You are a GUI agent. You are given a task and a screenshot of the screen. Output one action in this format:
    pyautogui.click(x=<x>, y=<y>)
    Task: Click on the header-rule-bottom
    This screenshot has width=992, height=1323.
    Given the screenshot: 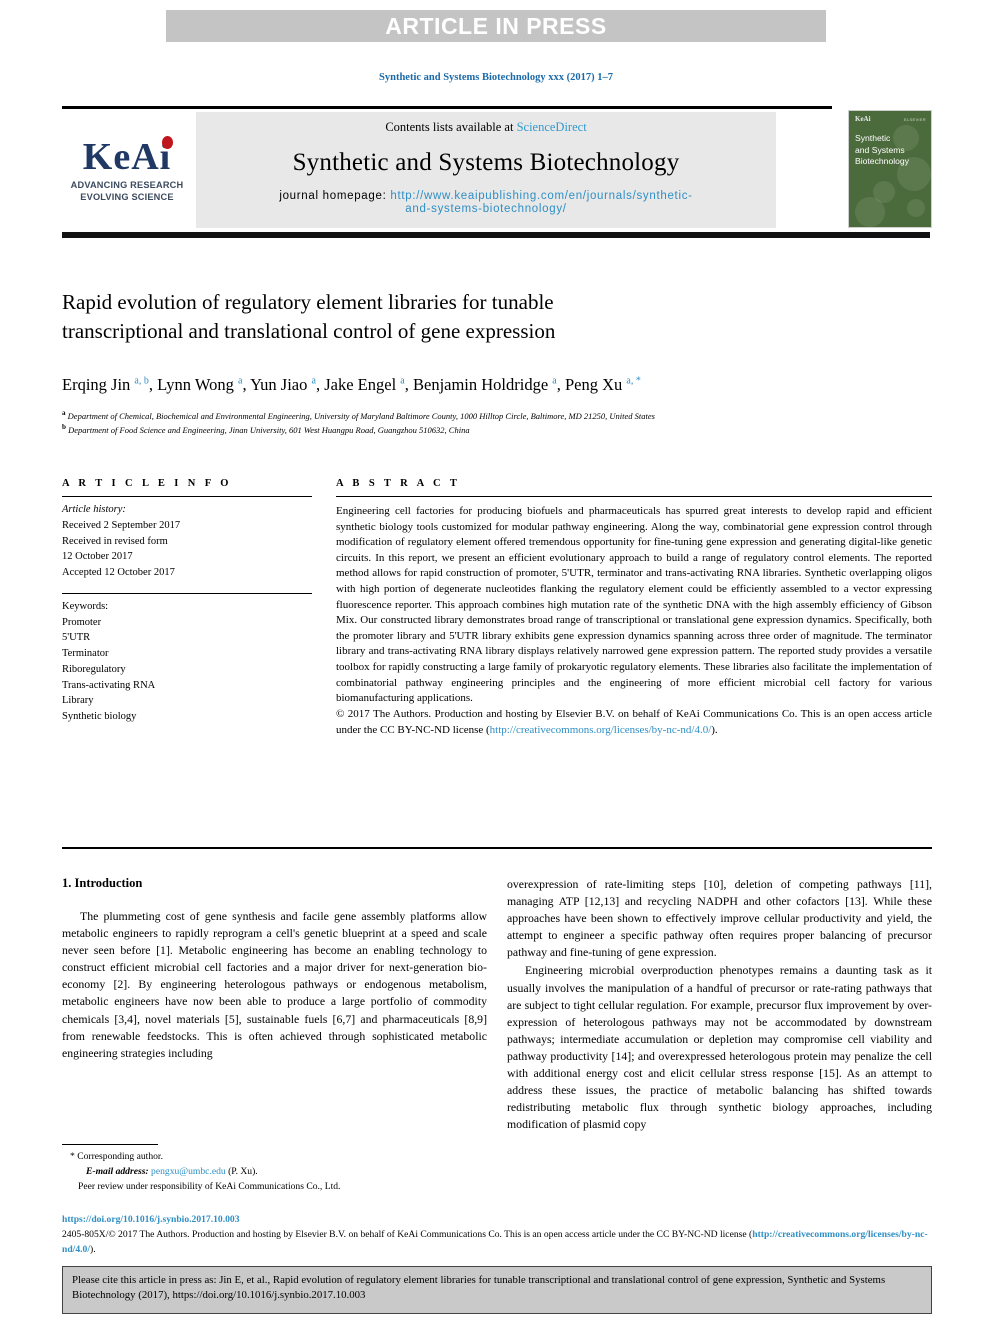 What is the action you would take?
    pyautogui.click(x=496, y=235)
    